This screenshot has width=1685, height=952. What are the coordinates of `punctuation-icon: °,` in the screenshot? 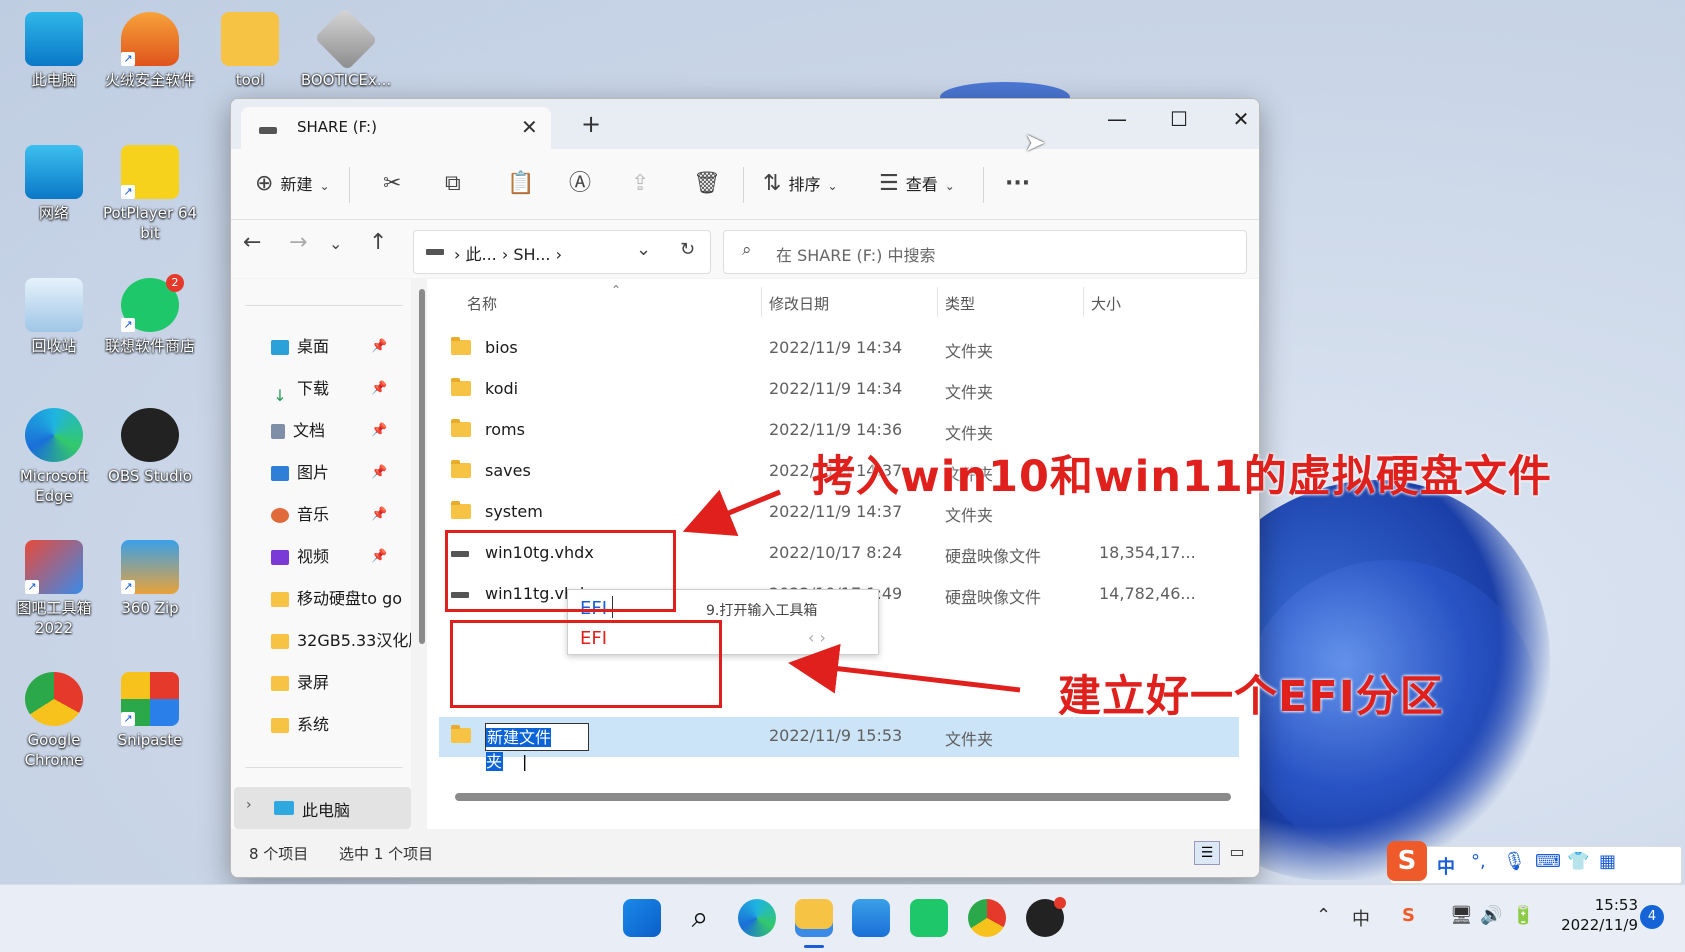 It's located at (1478, 861).